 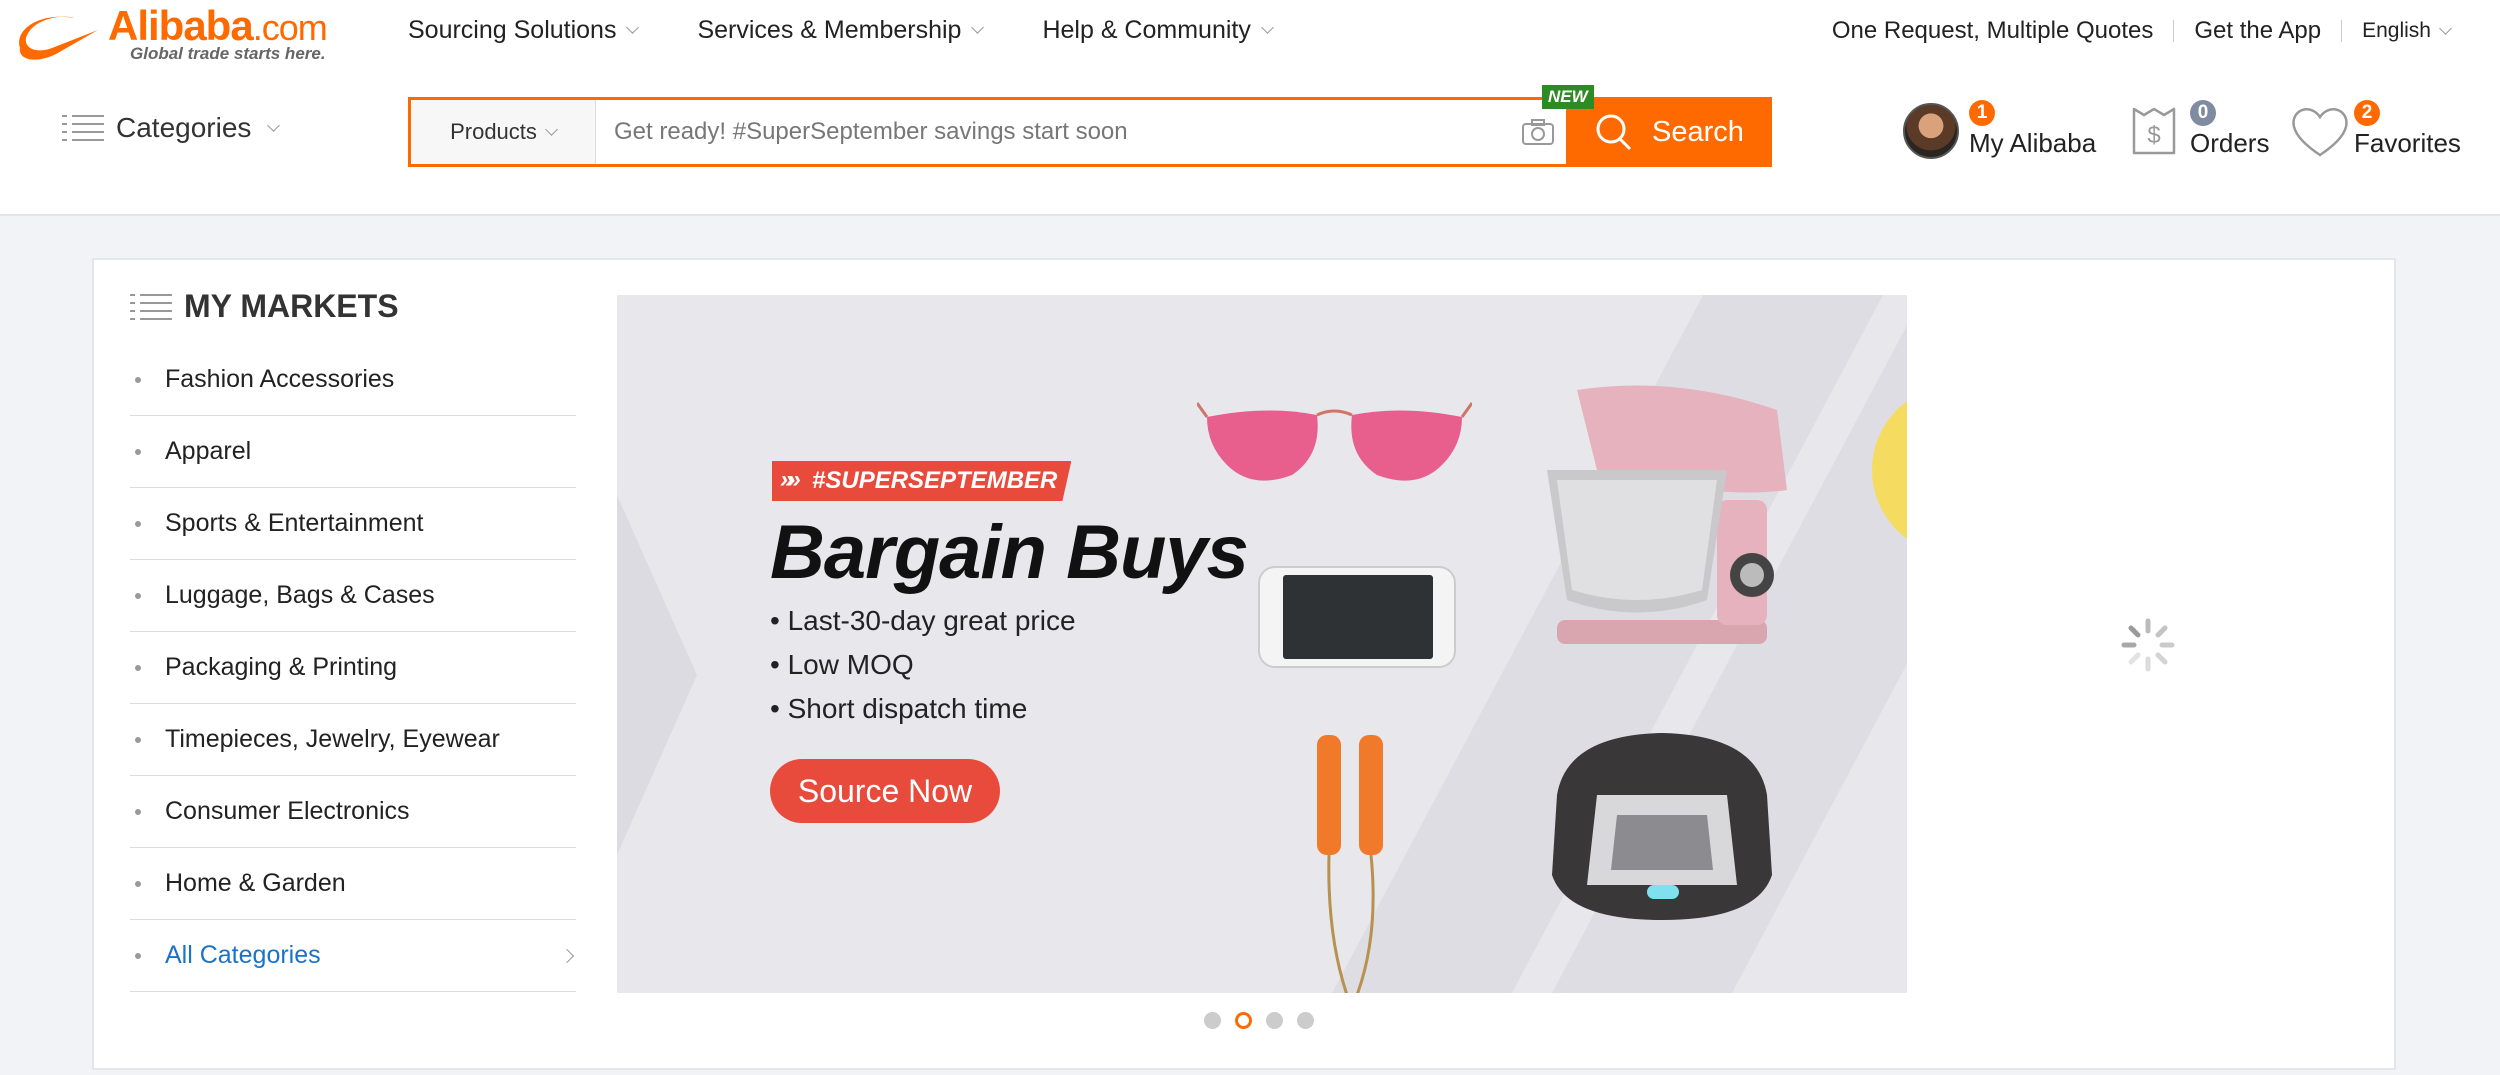 What do you see at coordinates (1259, 1020) in the screenshot?
I see `carousel-dots` at bounding box center [1259, 1020].